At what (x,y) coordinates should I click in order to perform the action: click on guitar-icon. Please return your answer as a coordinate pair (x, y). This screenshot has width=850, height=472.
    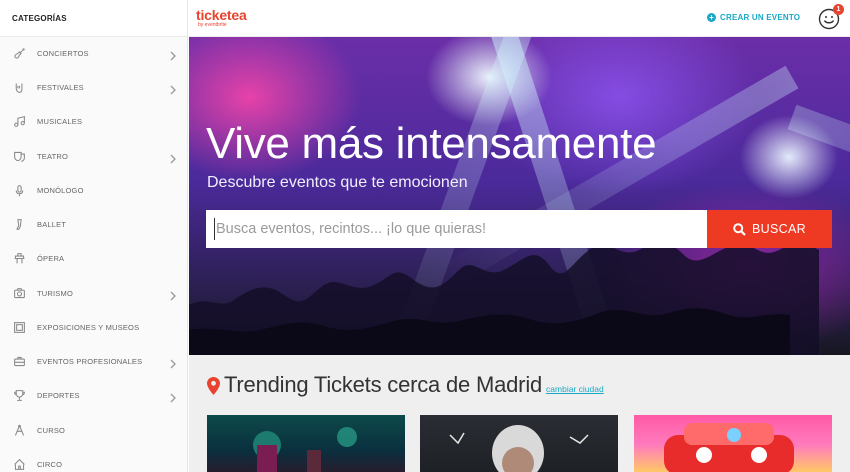
    Looking at the image, I should click on (19, 53).